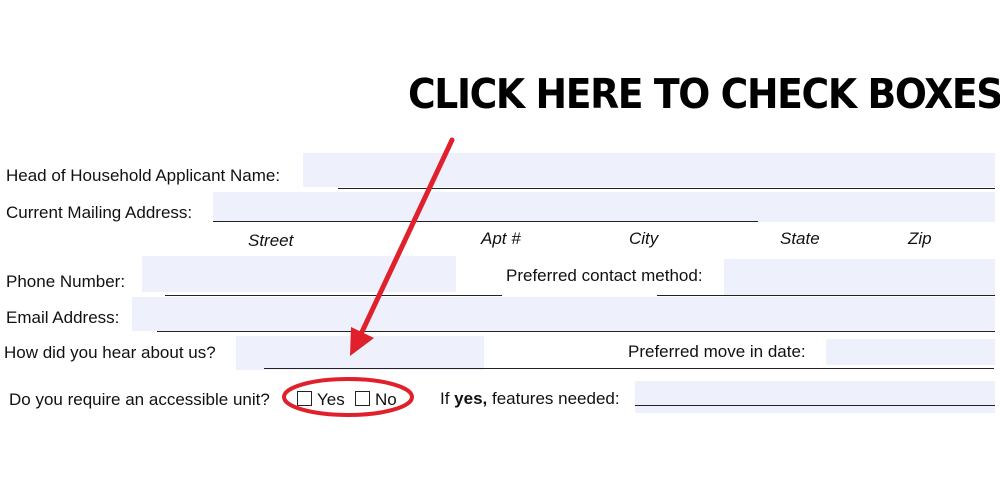  I want to click on features-if-text: If, so click(447, 398).